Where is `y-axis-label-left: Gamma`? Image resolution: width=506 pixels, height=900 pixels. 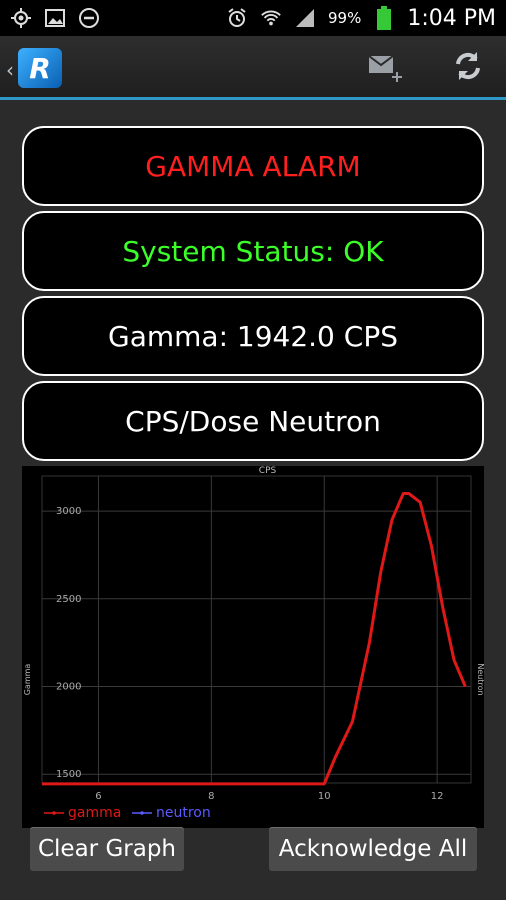
y-axis-label-left: Gamma is located at coordinates (27, 680).